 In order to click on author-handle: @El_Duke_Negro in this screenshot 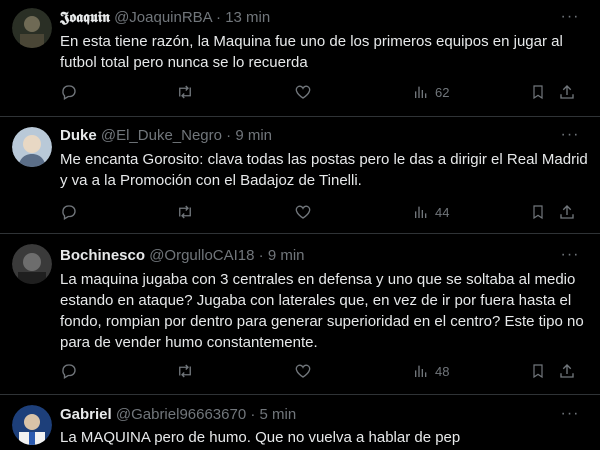, I will do `click(161, 135)`.